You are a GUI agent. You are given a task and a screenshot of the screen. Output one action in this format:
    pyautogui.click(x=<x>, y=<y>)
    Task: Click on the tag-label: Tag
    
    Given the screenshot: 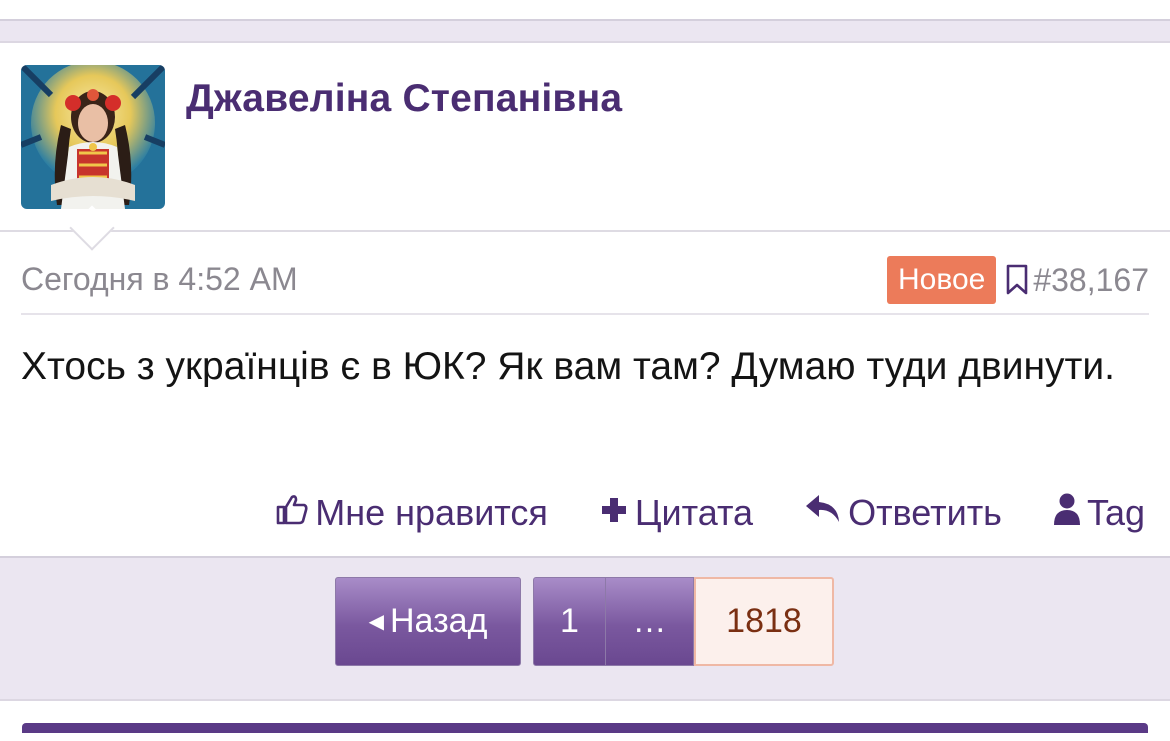 What is the action you would take?
    pyautogui.click(x=1115, y=512)
    